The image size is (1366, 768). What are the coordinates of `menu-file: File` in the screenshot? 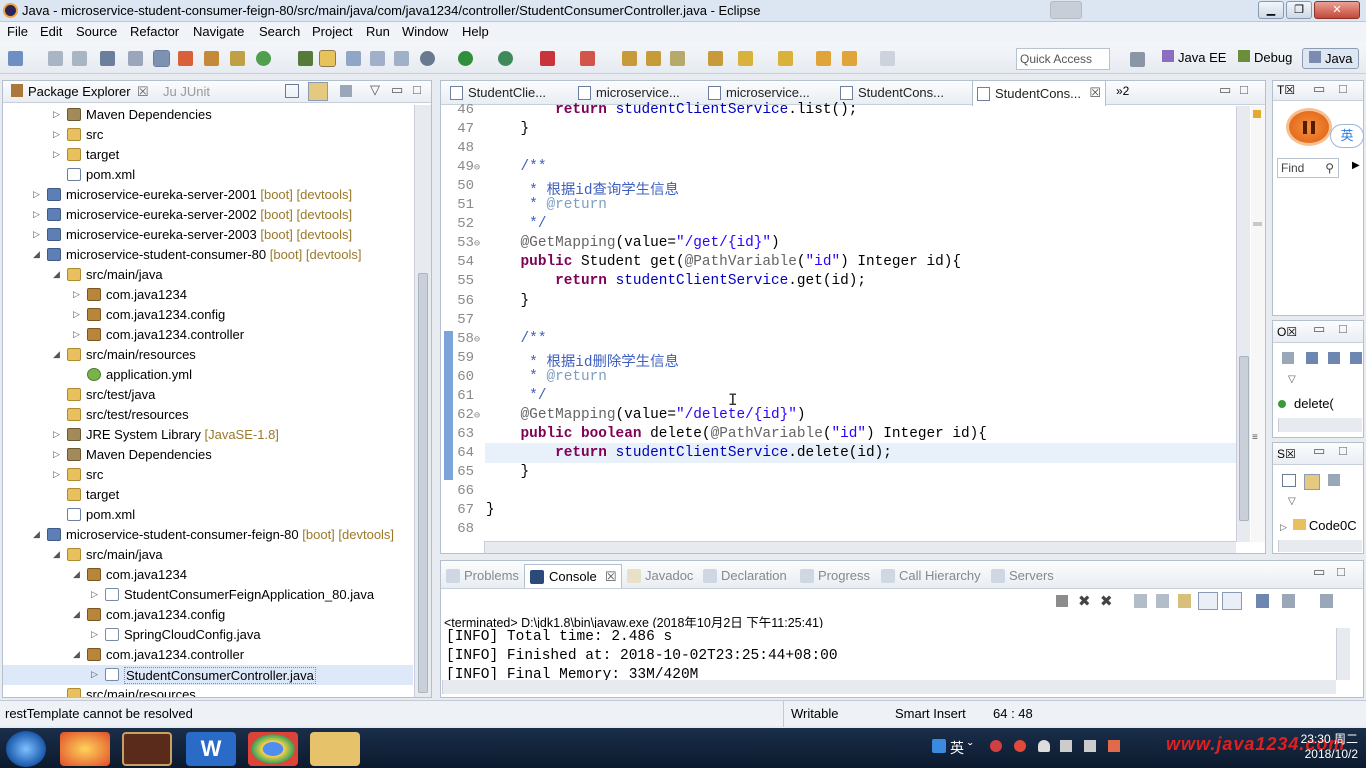 It's located at (17, 31).